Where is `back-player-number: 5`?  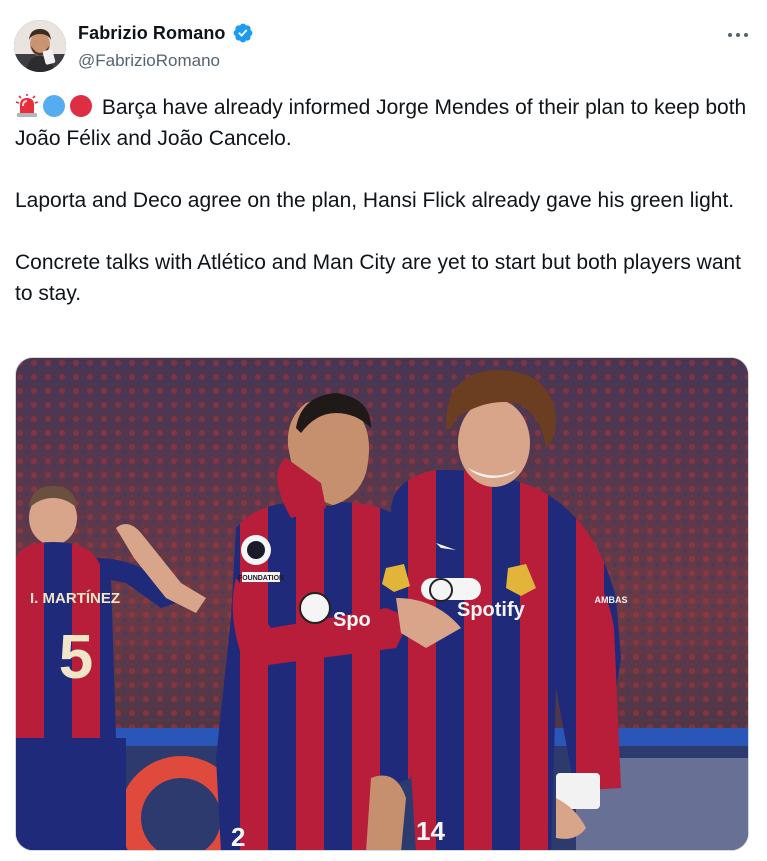 back-player-number: 5 is located at coordinates (76, 657).